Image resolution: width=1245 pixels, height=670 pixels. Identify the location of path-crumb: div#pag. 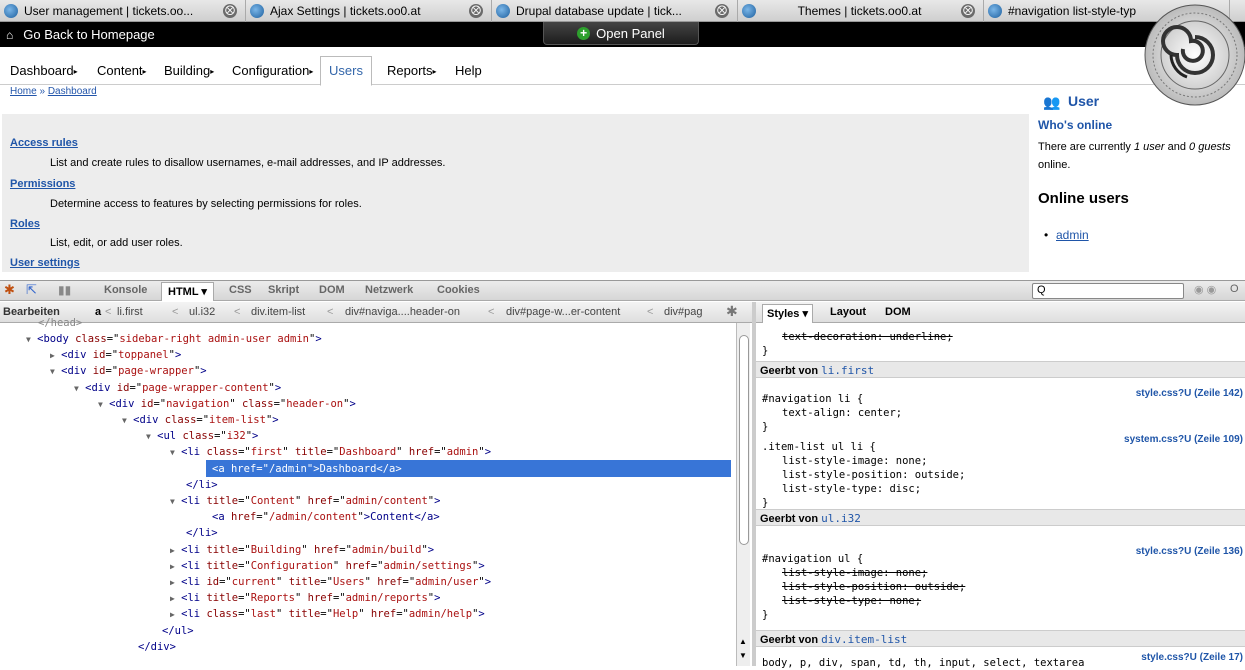
(683, 312).